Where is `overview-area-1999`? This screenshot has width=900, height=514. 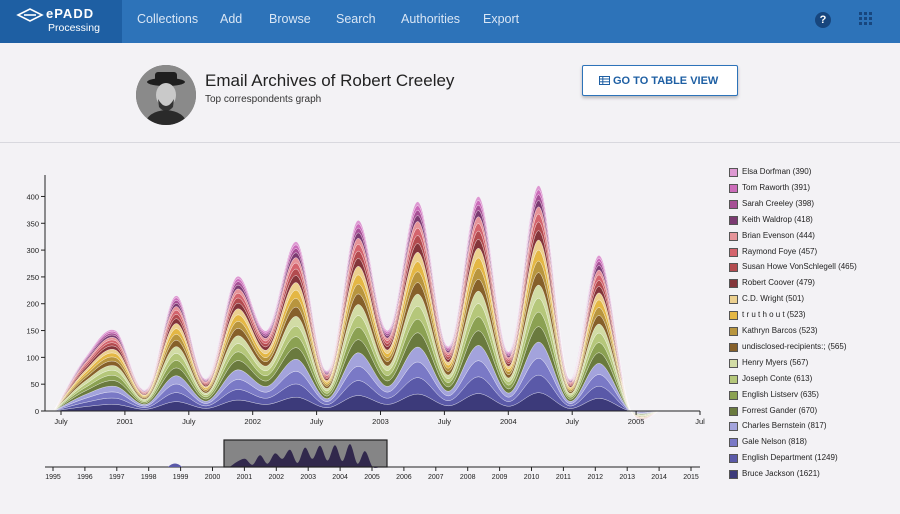
overview-area-1999 is located at coordinates (175, 465).